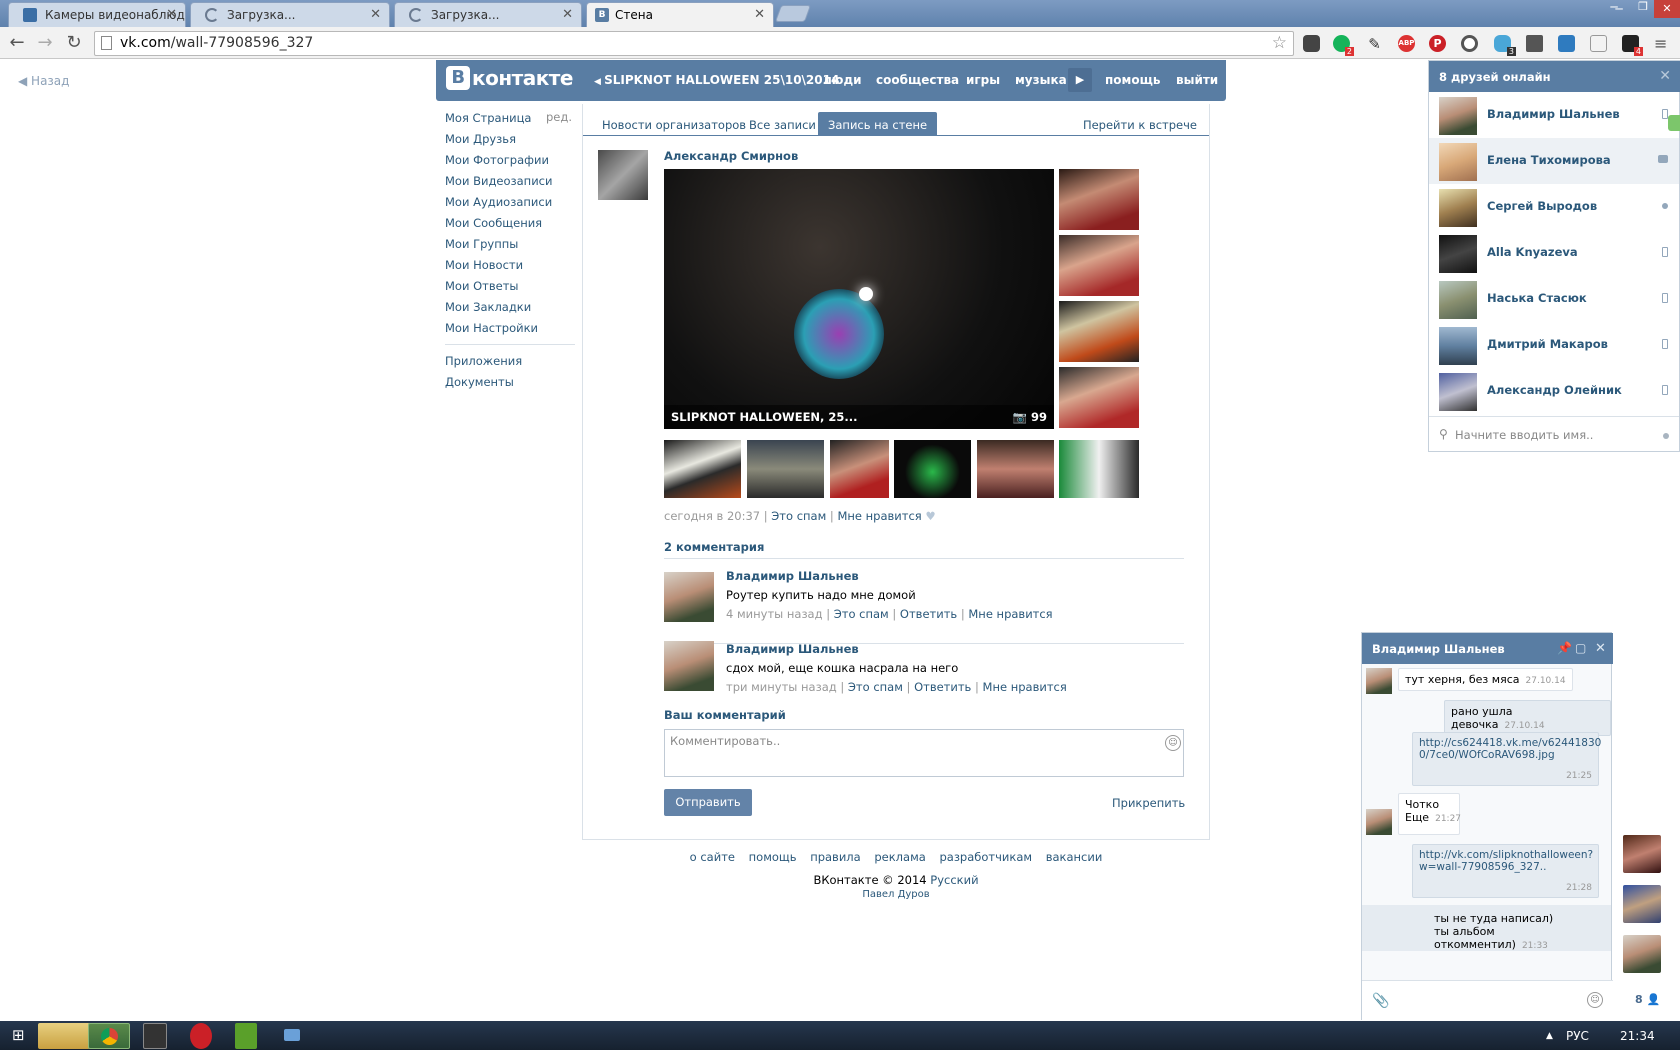  Describe the element at coordinates (924, 753) in the screenshot. I see `comment-textarea: Комментировать..` at that location.